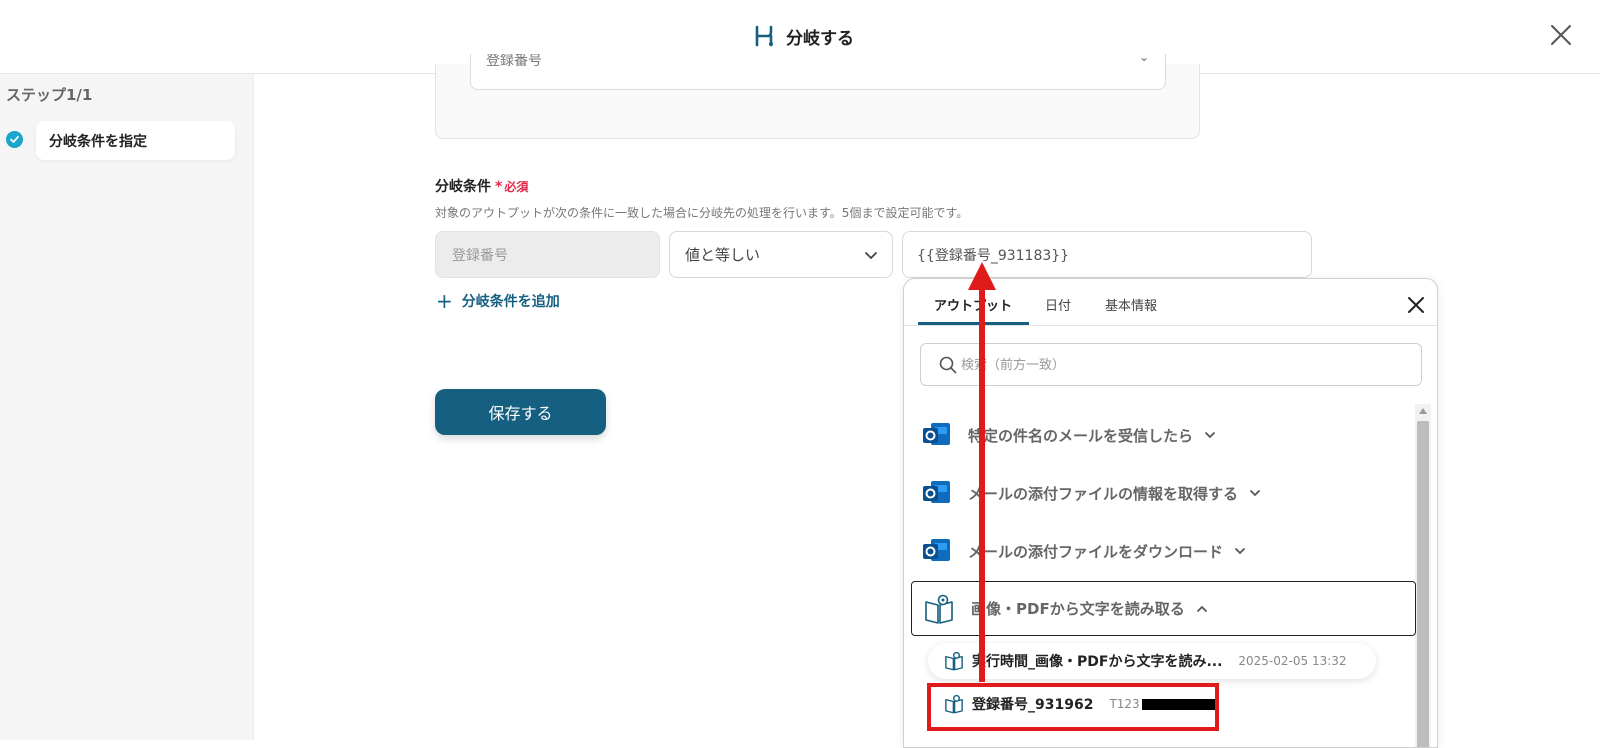  I want to click on condition-label: 分岐条件, so click(463, 187).